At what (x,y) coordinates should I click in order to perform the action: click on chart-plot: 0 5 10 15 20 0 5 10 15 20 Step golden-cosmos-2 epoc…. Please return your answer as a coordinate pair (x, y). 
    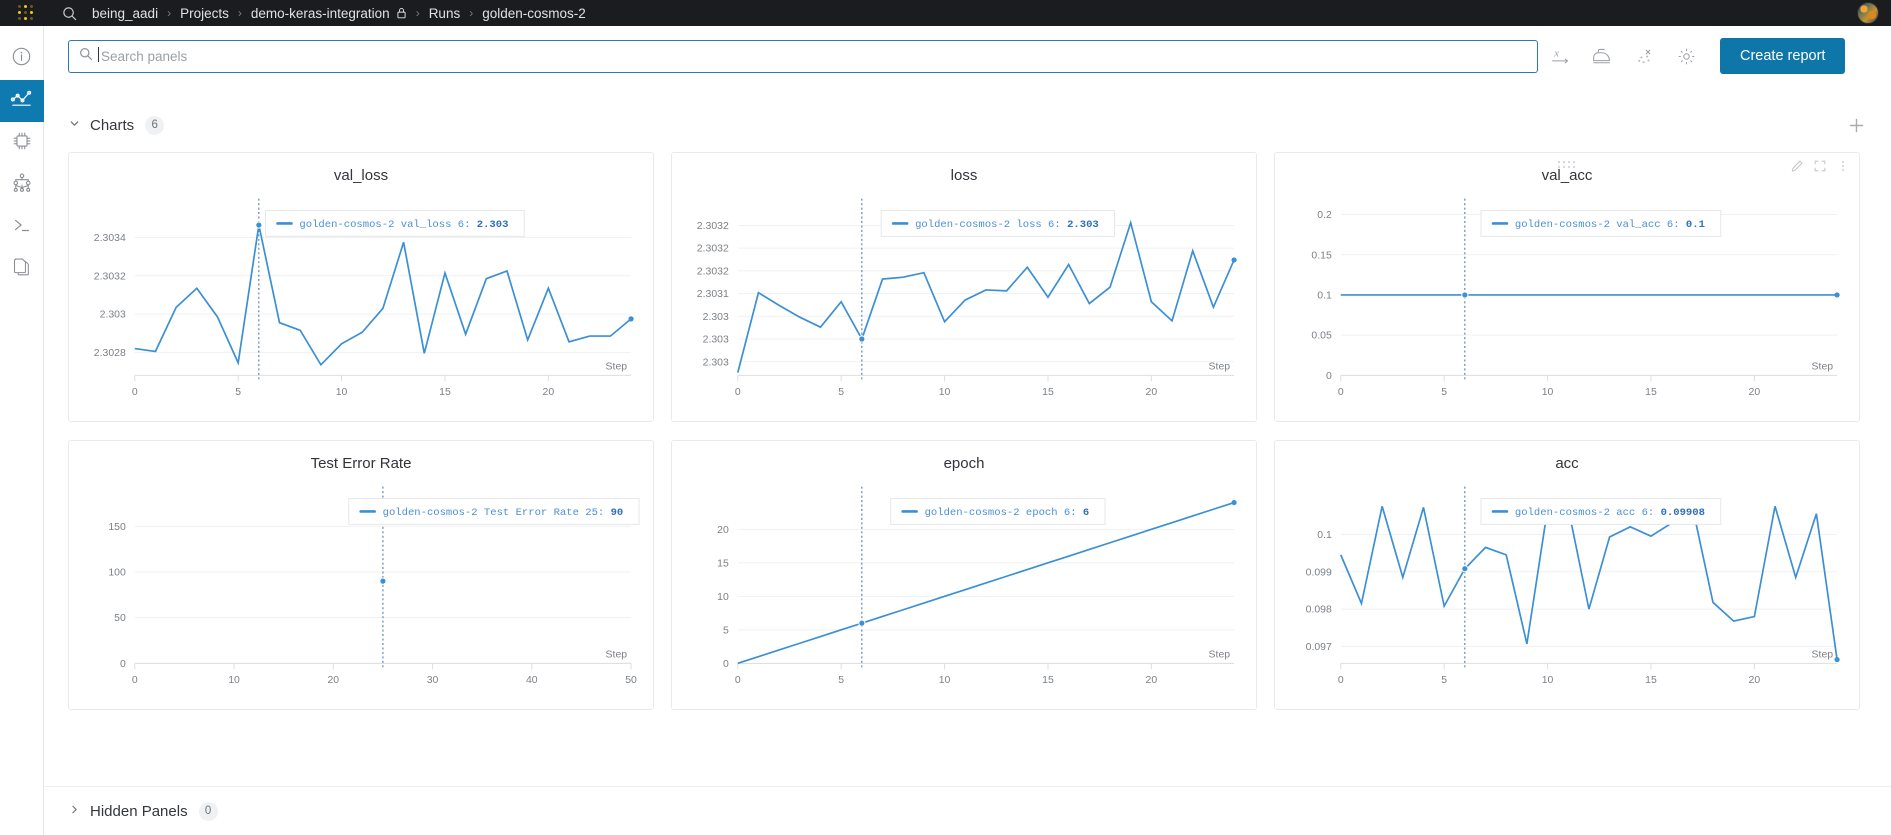
    Looking at the image, I should click on (964, 575).